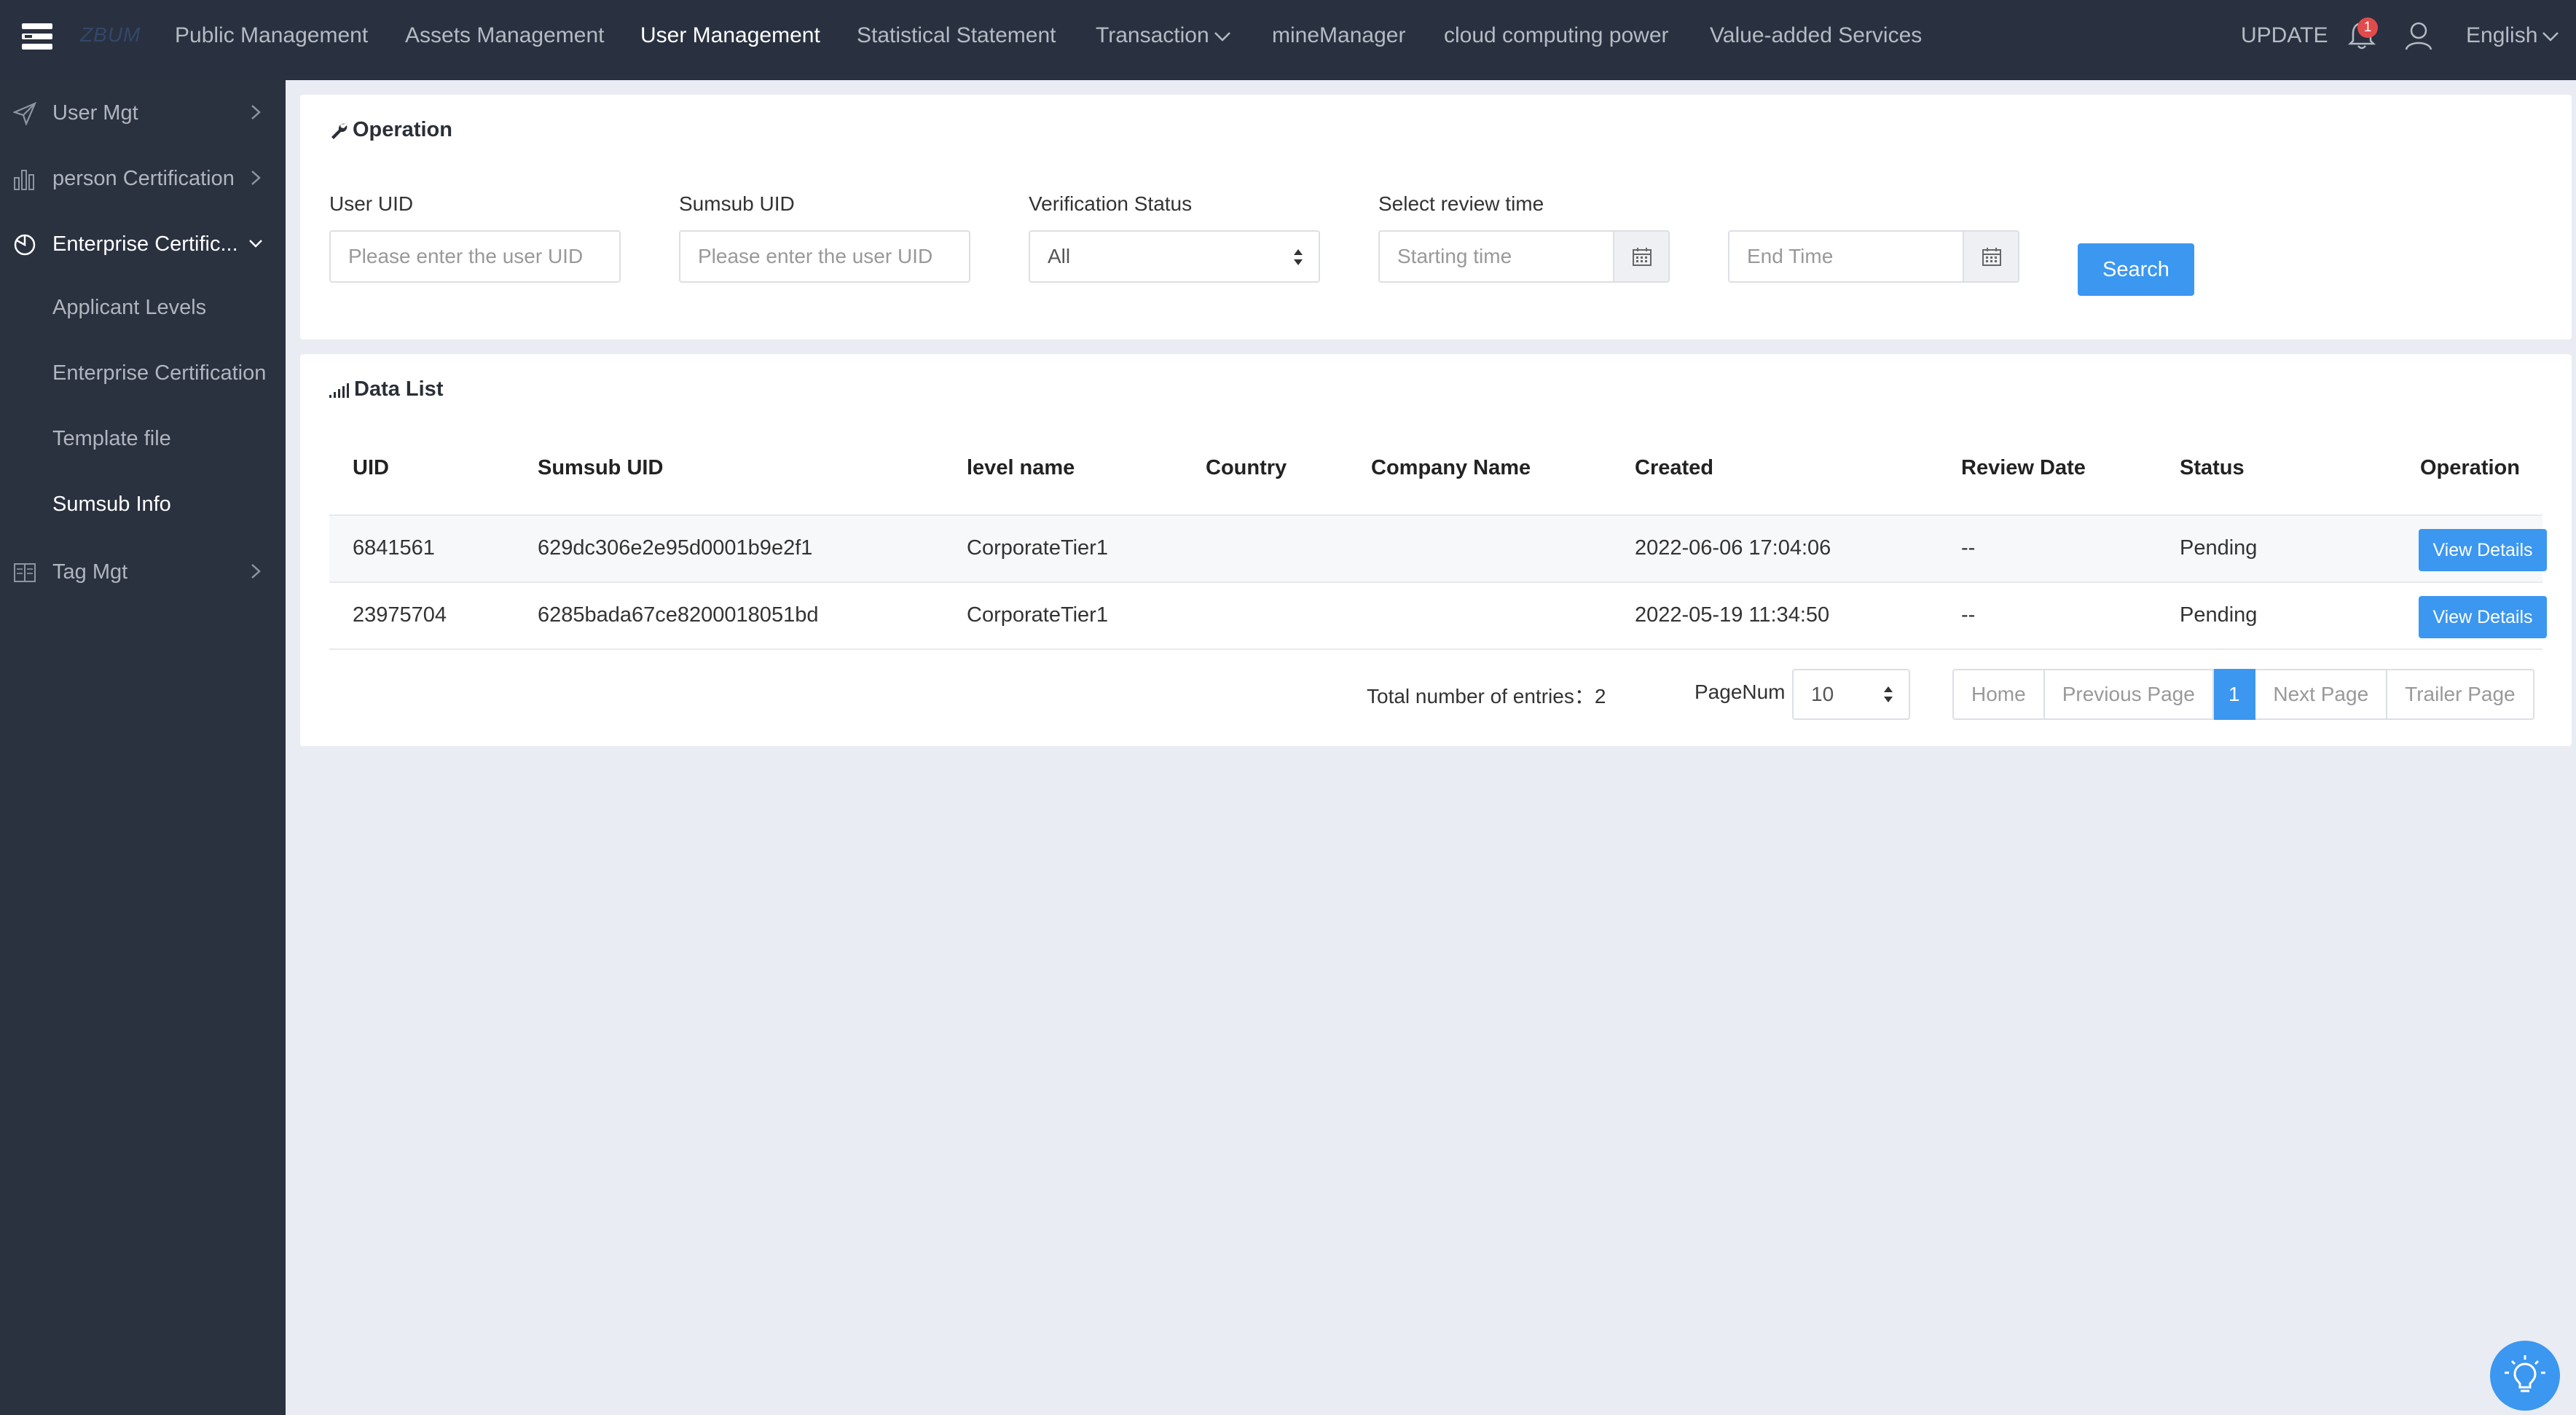 The width and height of the screenshot is (2576, 1415). Describe the element at coordinates (394, 548) in the screenshot. I see `cell-uid: 6841561` at that location.